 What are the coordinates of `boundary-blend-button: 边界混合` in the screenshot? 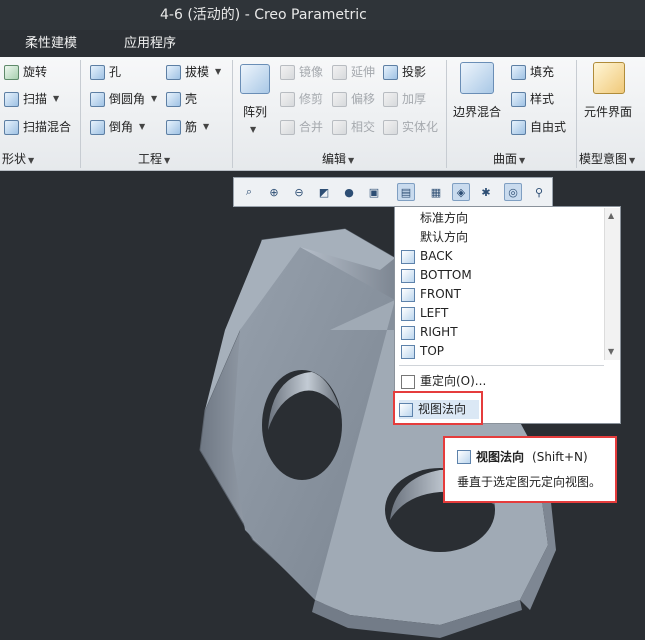 It's located at (477, 112).